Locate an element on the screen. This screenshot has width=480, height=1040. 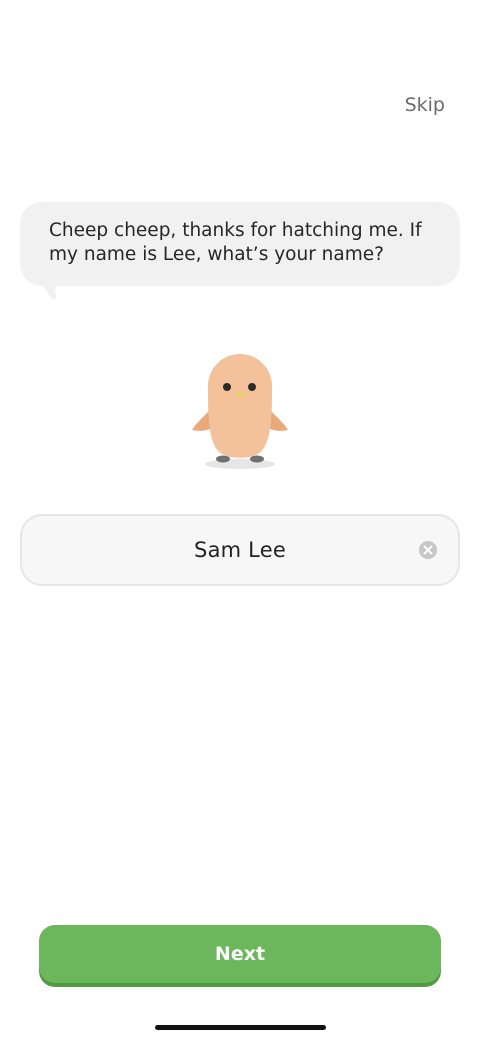
next-button: Next is located at coordinates (240, 954).